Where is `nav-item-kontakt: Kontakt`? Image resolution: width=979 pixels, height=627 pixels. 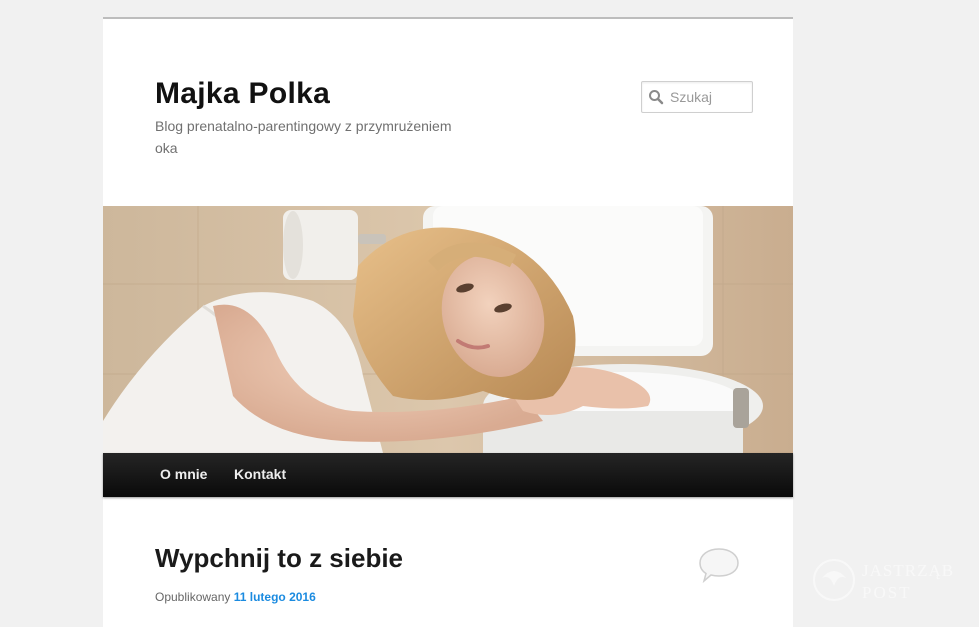
nav-item-kontakt: Kontakt is located at coordinates (260, 475).